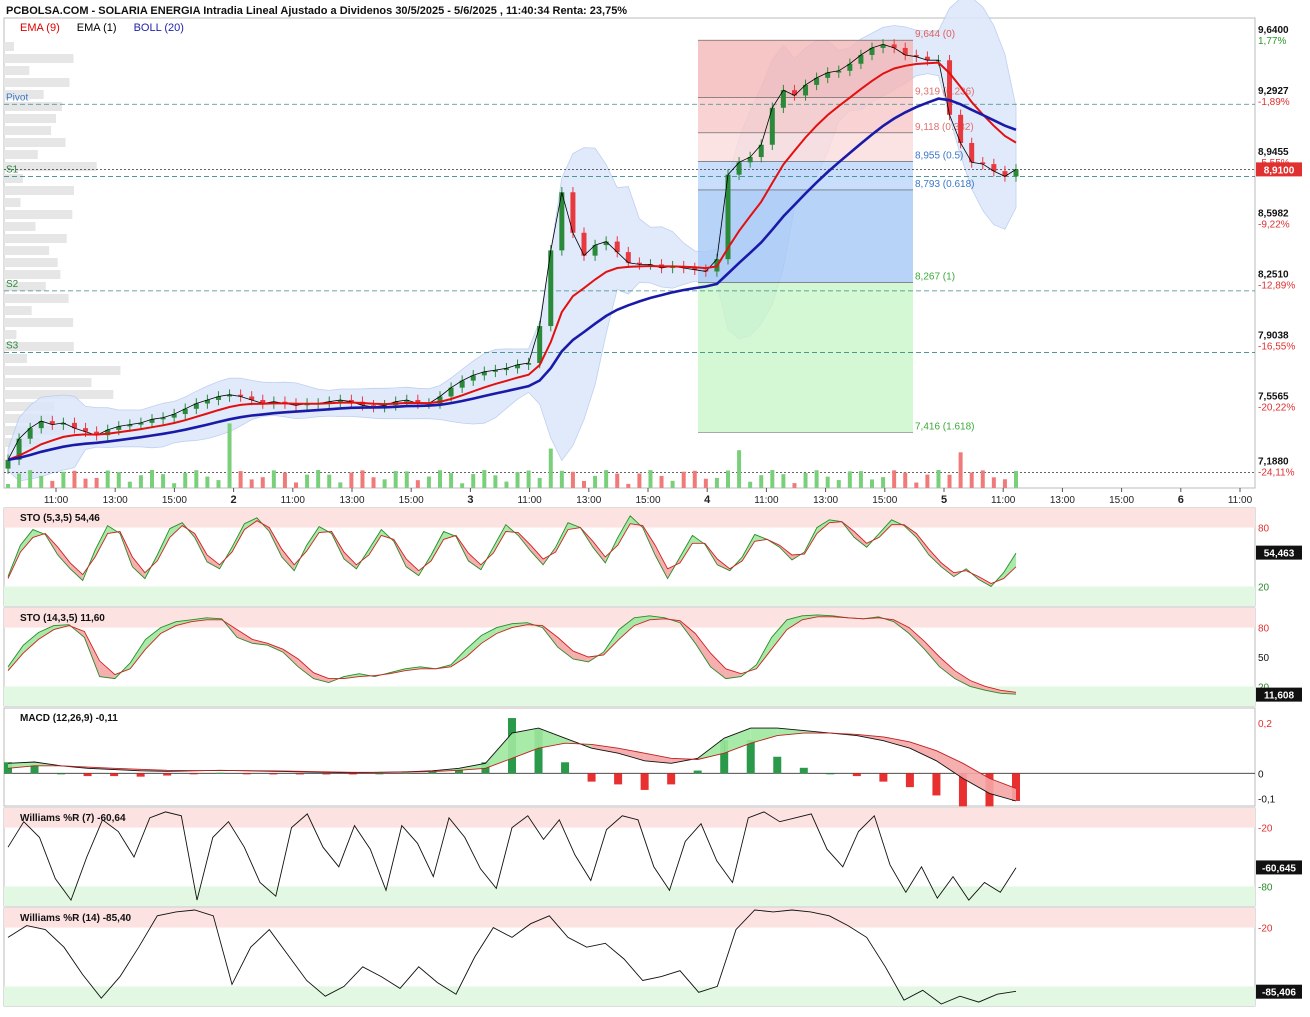 The image size is (1310, 1017). Describe the element at coordinates (1273, 30) in the screenshot. I see `y-tick-label: 9,6400` at that location.